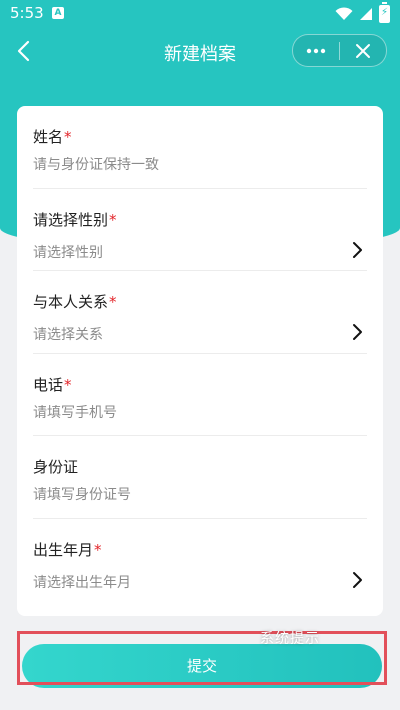  I want to click on status-icons: ⚡, so click(362, 12).